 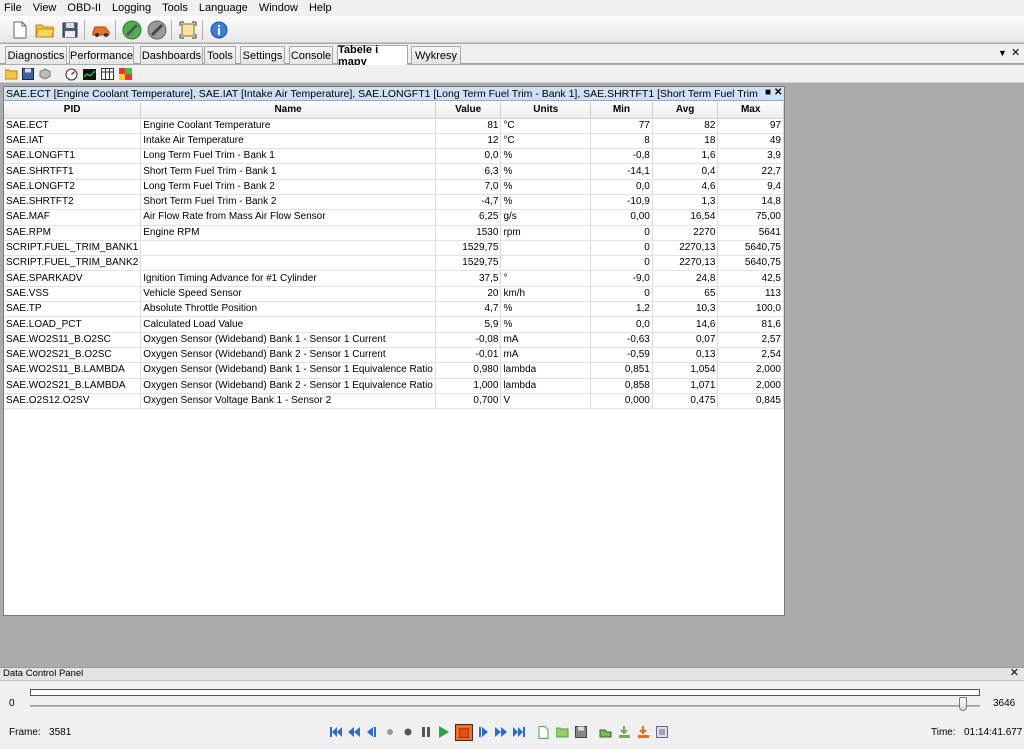 I want to click on table-row: SAE.RPM Engine RPM 1530 rpm 0 2270 5641, so click(x=394, y=233).